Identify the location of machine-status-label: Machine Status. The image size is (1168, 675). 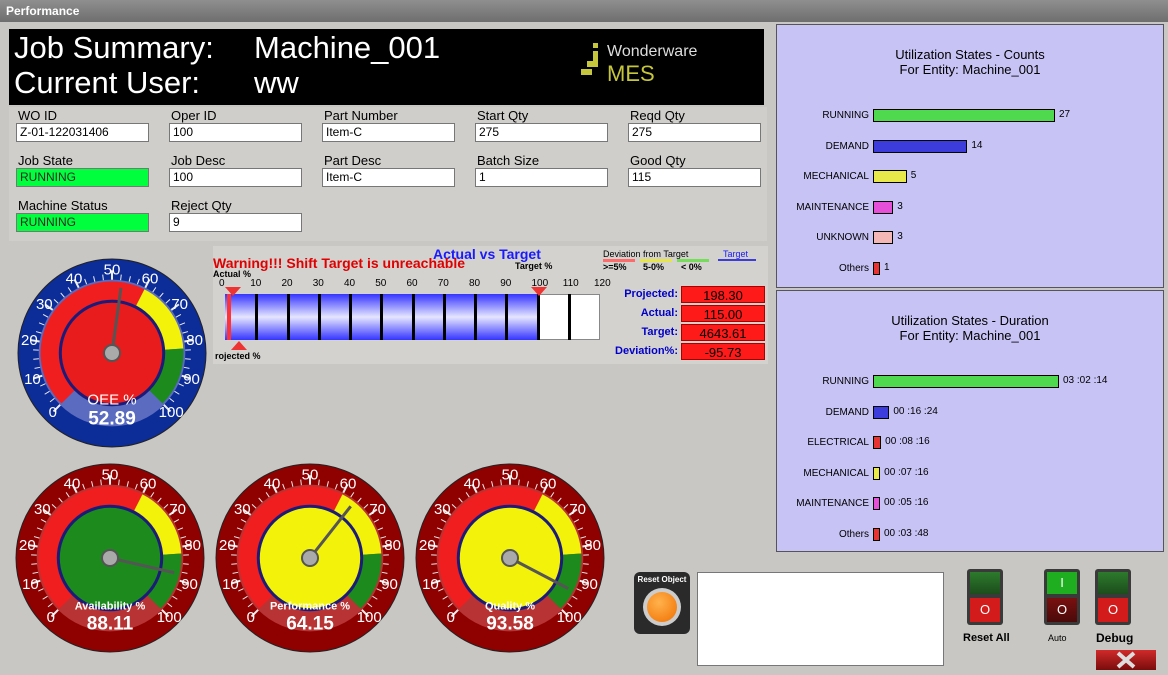
(63, 205).